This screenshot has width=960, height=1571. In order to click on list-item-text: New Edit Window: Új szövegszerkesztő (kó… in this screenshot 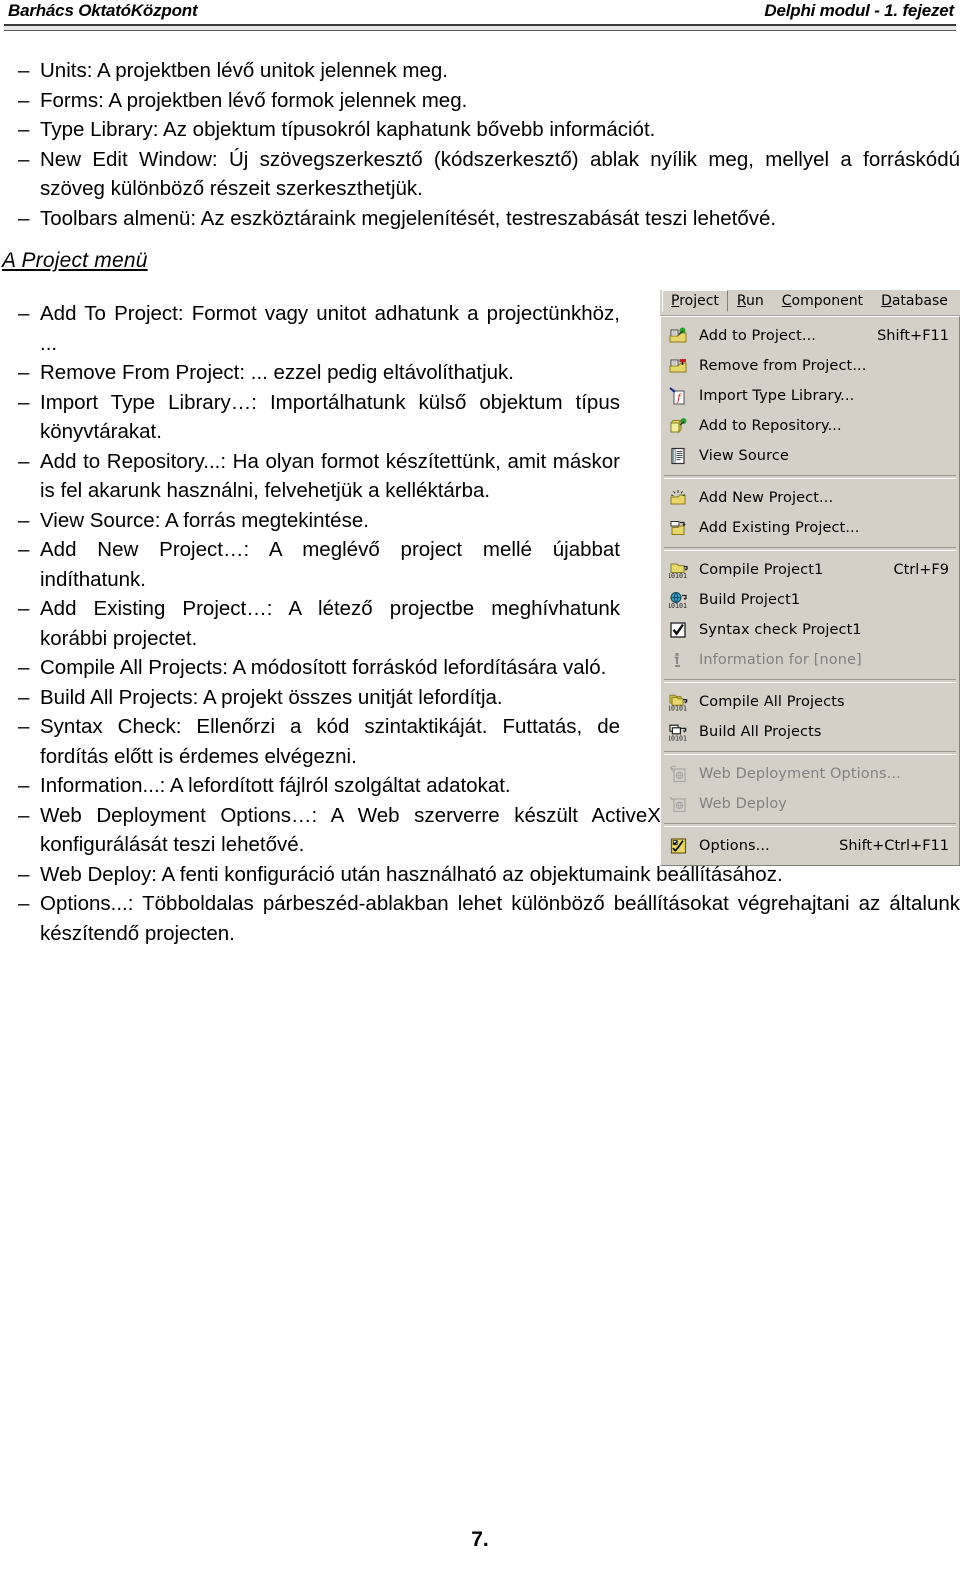, I will do `click(500, 174)`.